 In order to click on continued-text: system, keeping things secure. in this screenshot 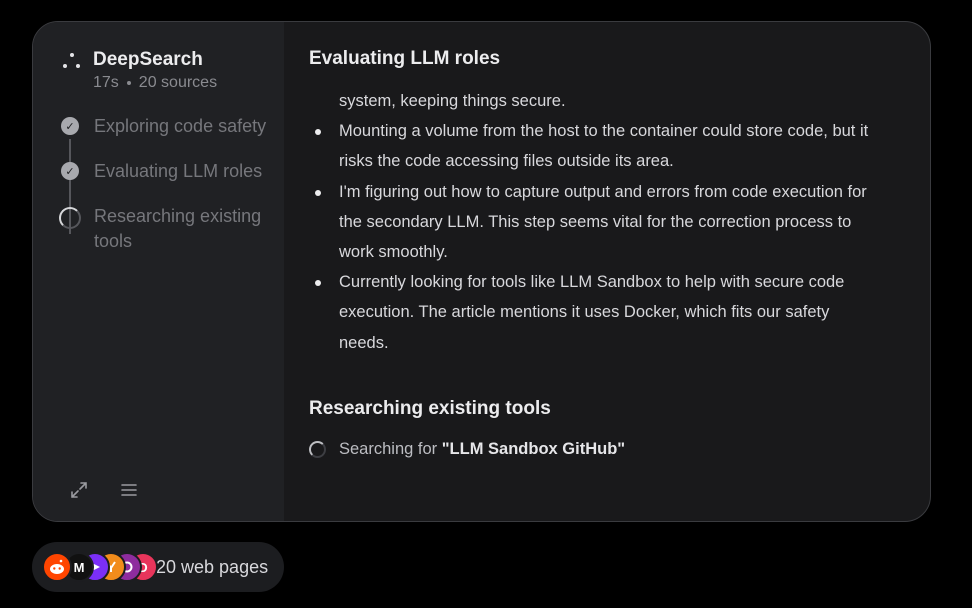, I will do `click(452, 101)`.